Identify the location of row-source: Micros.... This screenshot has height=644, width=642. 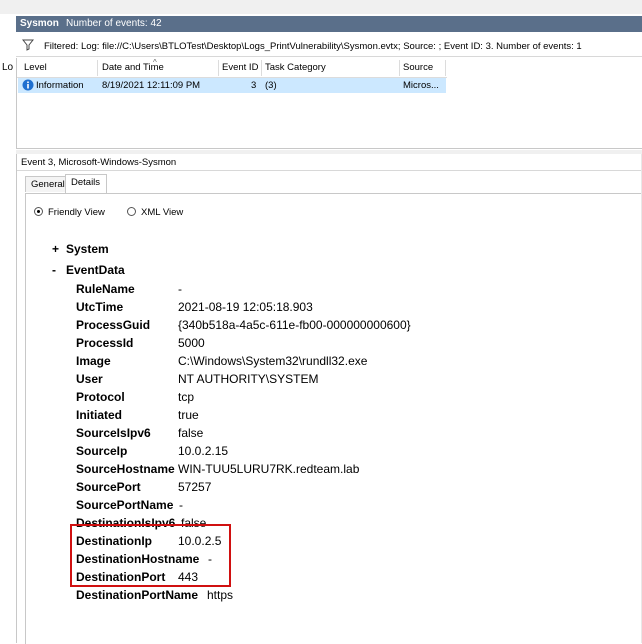
(421, 85).